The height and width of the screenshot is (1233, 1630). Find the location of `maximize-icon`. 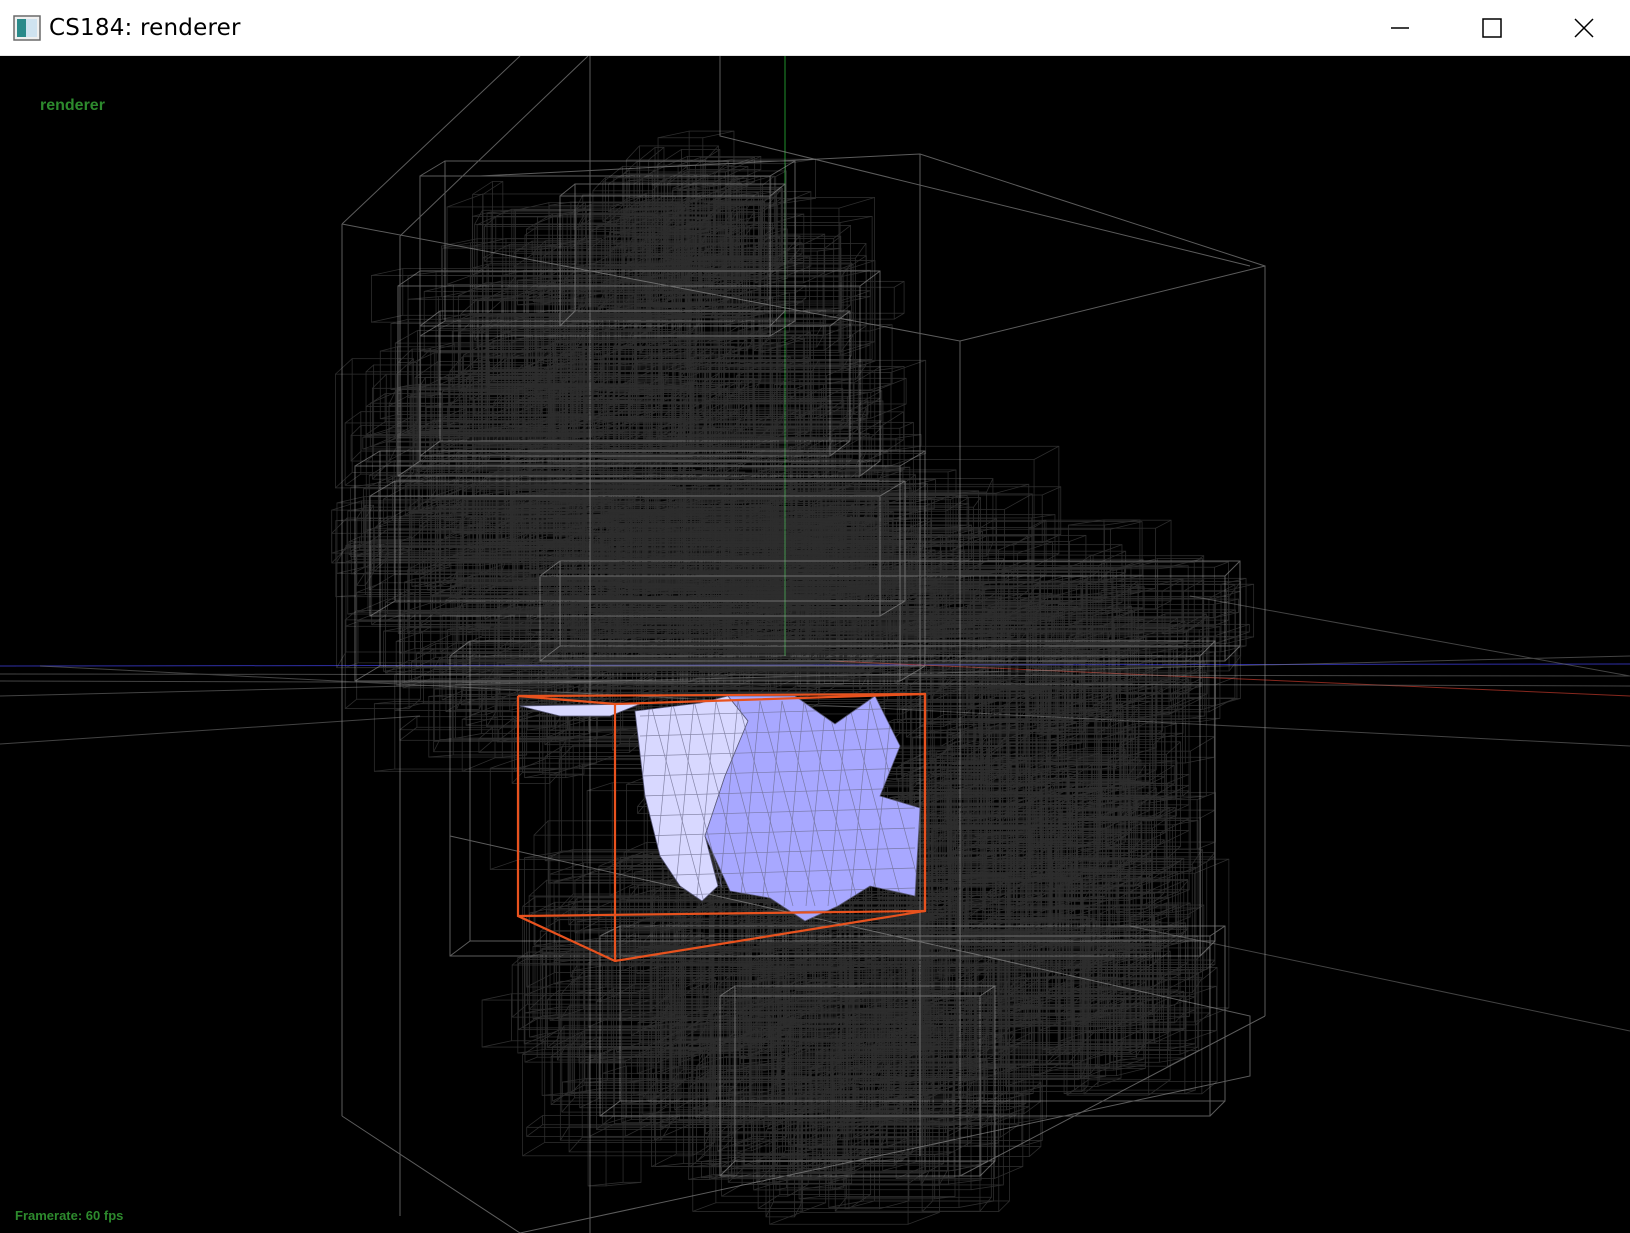

maximize-icon is located at coordinates (1492, 28).